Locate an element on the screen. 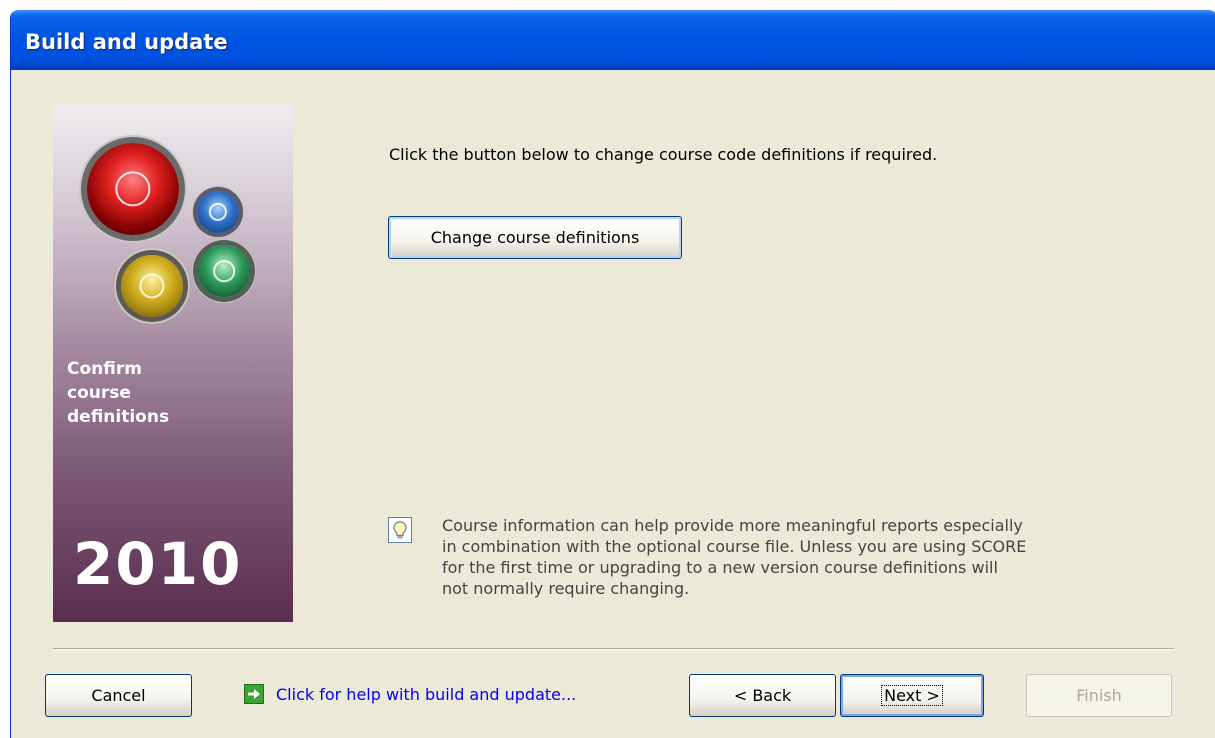 The image size is (1215, 738). blue-target-icon is located at coordinates (218, 212).